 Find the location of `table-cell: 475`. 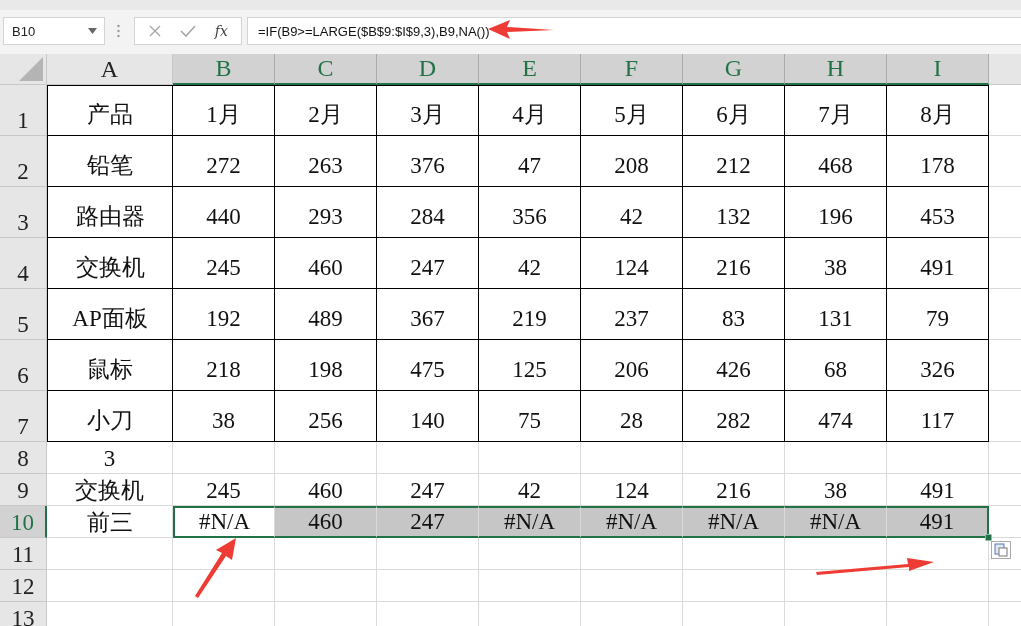

table-cell: 475 is located at coordinates (428, 365).